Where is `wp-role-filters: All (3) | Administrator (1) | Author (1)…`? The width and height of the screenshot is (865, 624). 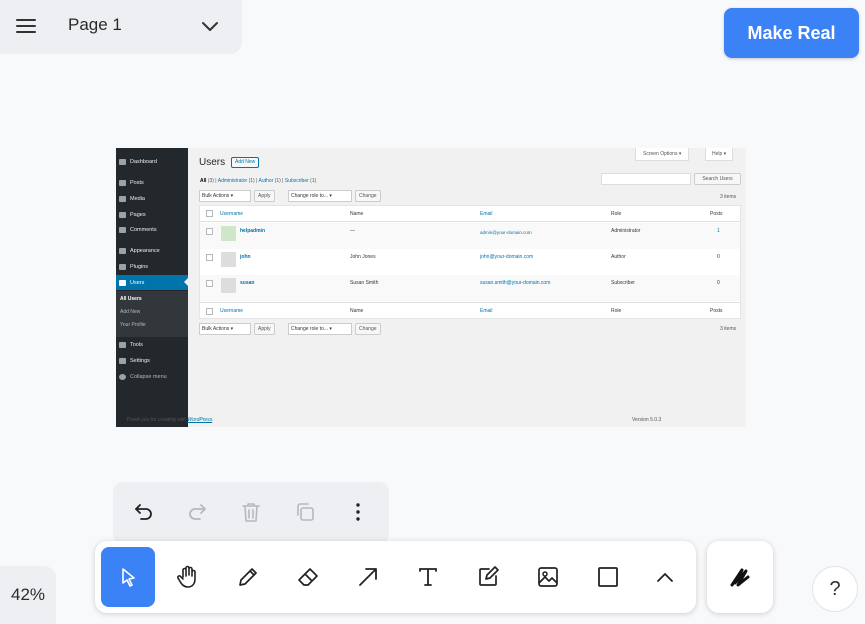
wp-role-filters: All (3) | Administrator (1) | Author (1)… is located at coordinates (258, 181).